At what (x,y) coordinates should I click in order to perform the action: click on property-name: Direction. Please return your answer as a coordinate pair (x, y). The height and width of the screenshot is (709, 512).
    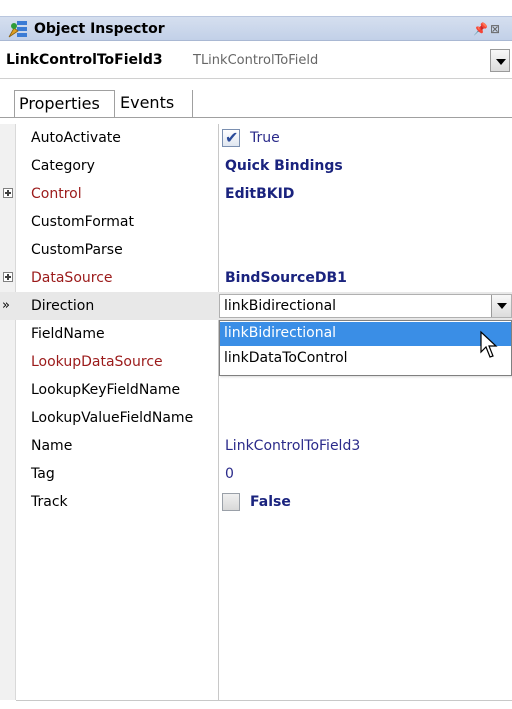
    Looking at the image, I should click on (63, 306).